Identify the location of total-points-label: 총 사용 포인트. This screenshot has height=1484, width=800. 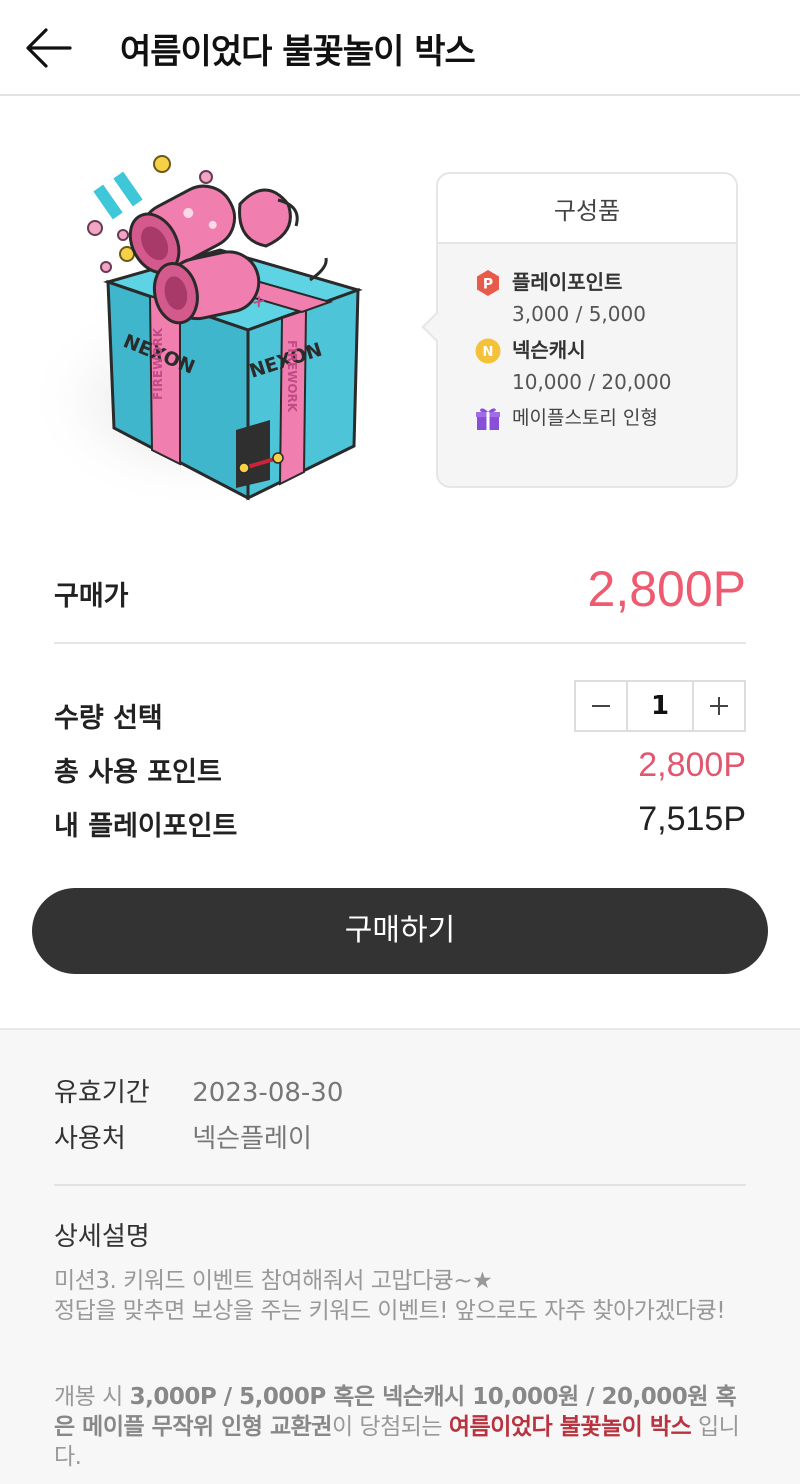
(138, 772).